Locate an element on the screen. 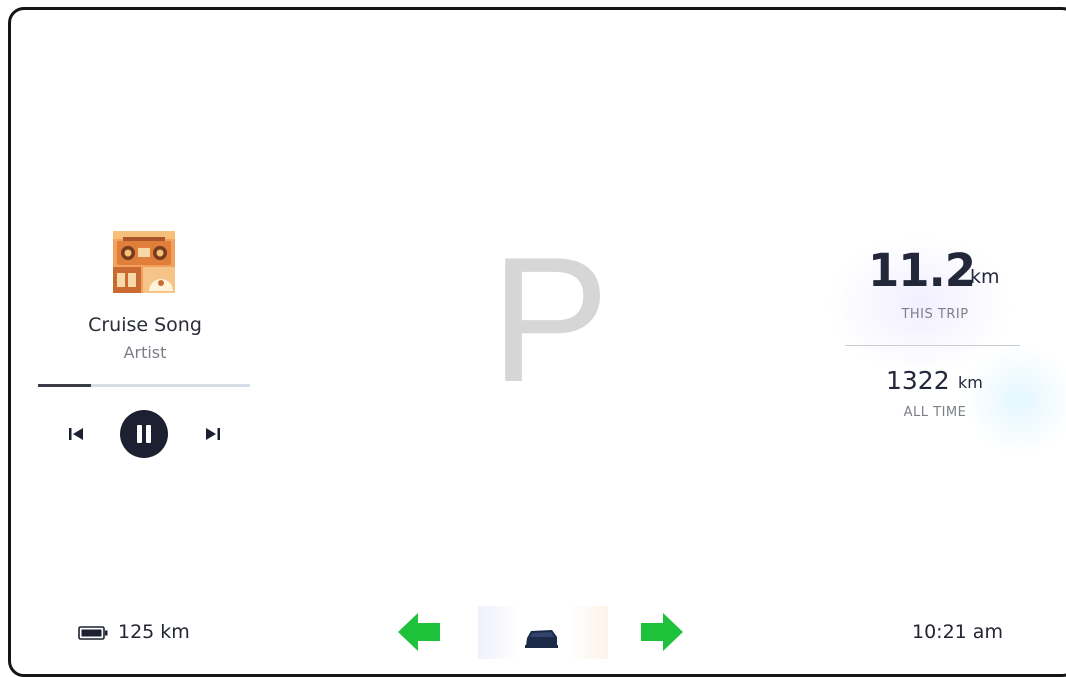 This screenshot has height=677, width=1066. battery-range: 125 km is located at coordinates (154, 632).